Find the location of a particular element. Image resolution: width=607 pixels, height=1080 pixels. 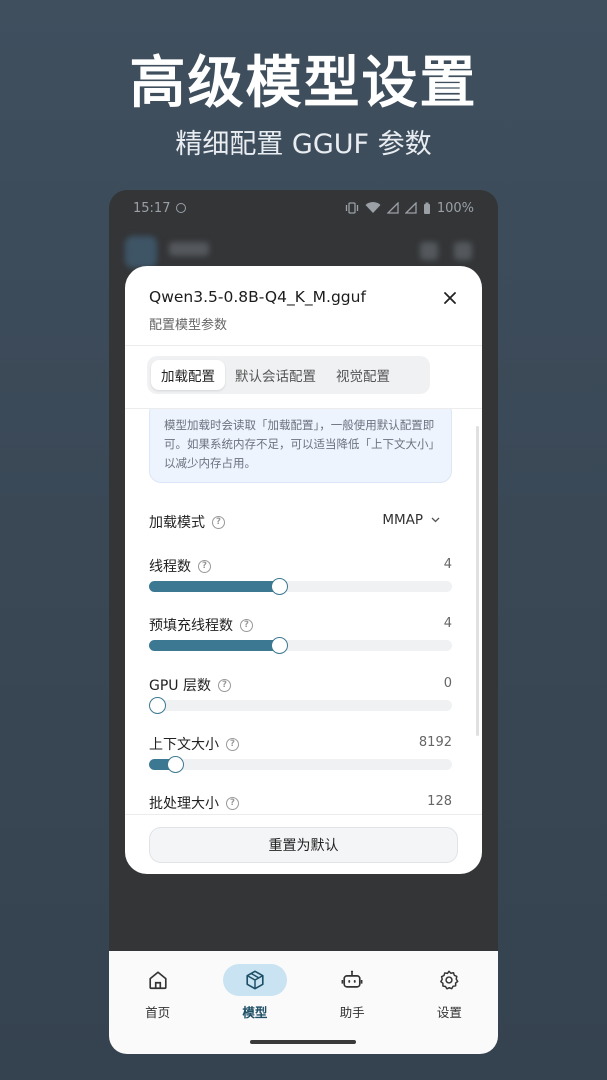

battery-icon is located at coordinates (426, 208).